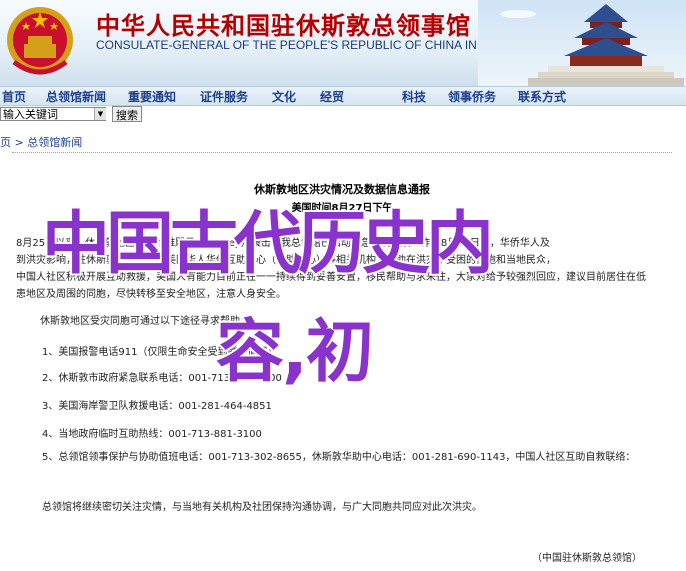  What do you see at coordinates (152, 96) in the screenshot?
I see `nav-item-notices: 重要通知` at bounding box center [152, 96].